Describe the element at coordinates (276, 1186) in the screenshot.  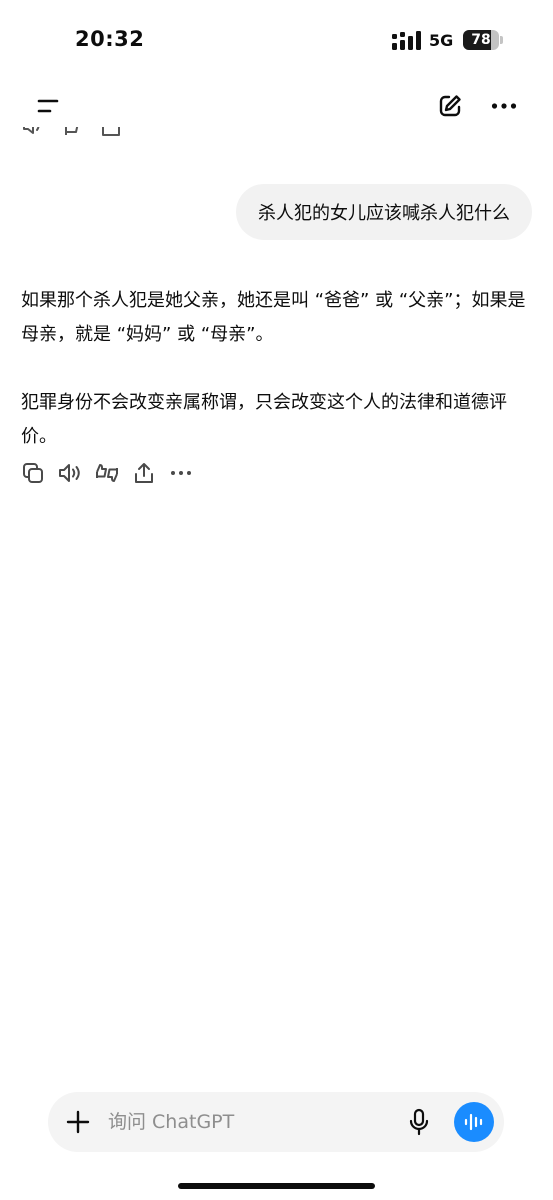
I see `home-indicator` at that location.